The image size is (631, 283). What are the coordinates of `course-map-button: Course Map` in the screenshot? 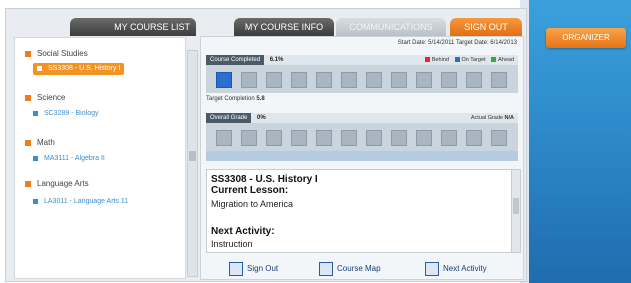 It's located at (350, 269).